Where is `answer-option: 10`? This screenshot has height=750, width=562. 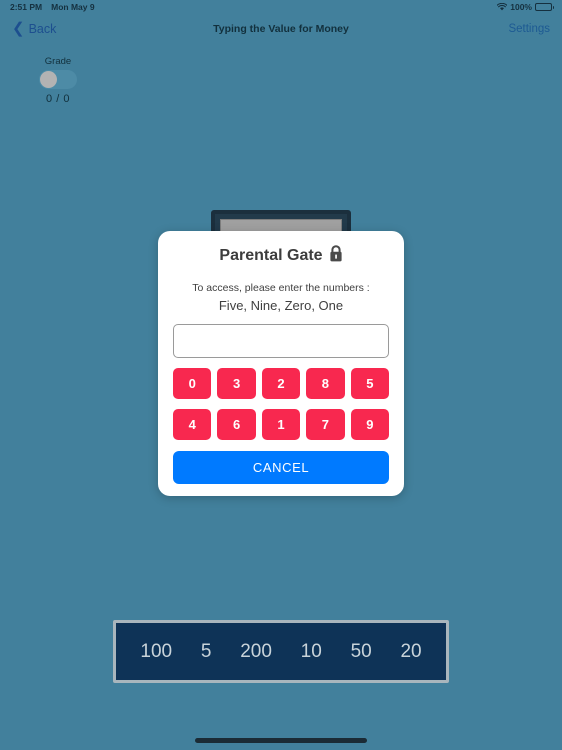 answer-option: 10 is located at coordinates (311, 652).